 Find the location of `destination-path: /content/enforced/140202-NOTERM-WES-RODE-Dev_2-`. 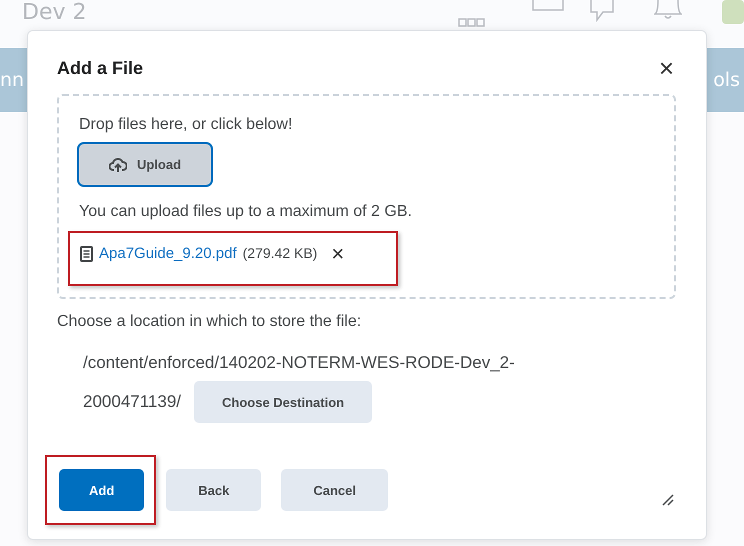

destination-path: /content/enforced/140202-NOTERM-WES-RODE-Dev_2- is located at coordinates (299, 363).